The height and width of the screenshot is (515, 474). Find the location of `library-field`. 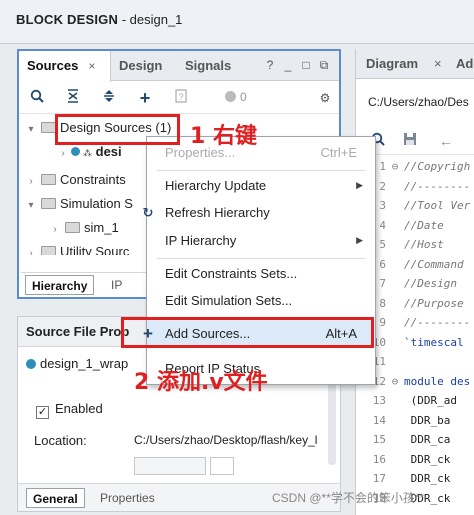

library-field is located at coordinates (222, 466).